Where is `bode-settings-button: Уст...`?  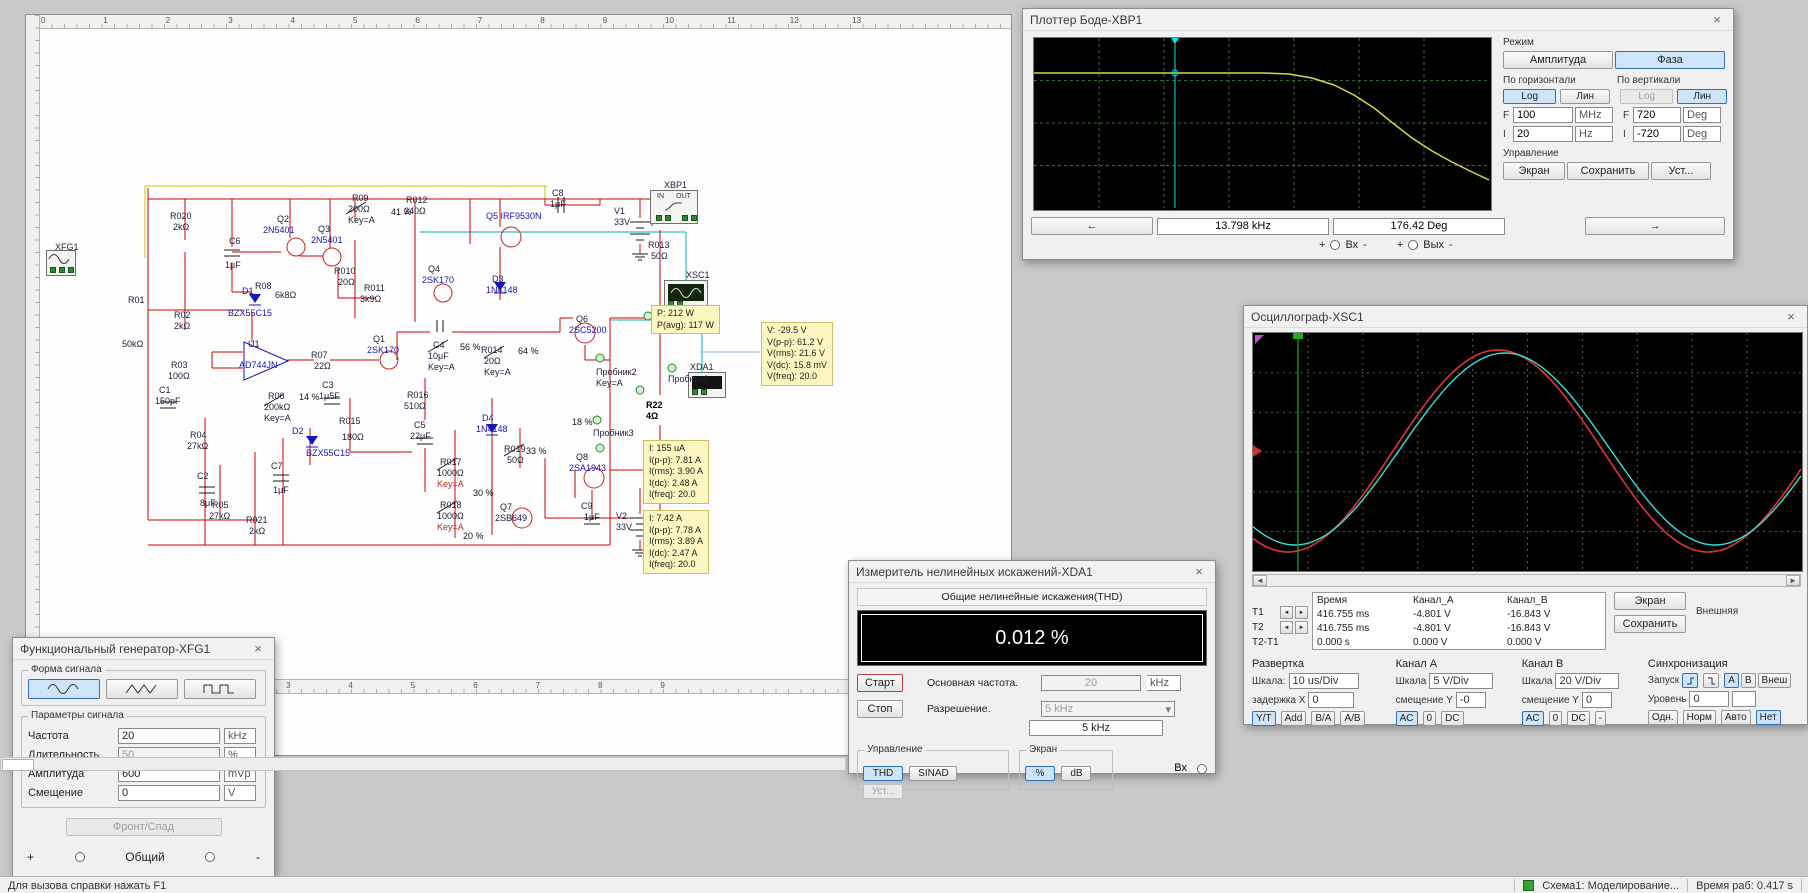
bode-settings-button: Уст... is located at coordinates (1681, 171).